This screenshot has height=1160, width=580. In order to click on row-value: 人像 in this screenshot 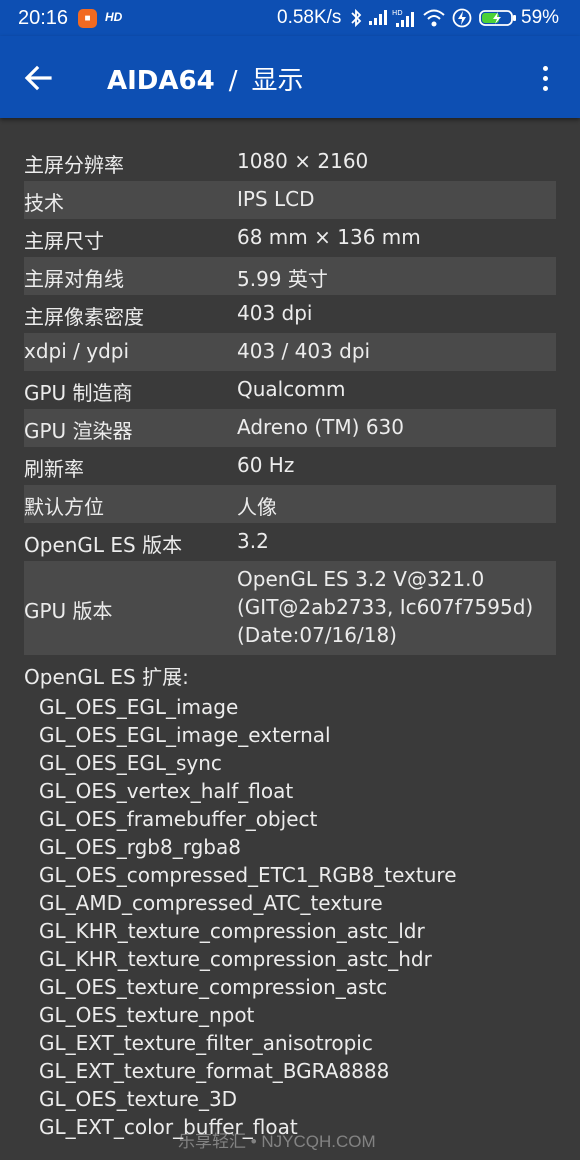, I will do `click(257, 507)`.